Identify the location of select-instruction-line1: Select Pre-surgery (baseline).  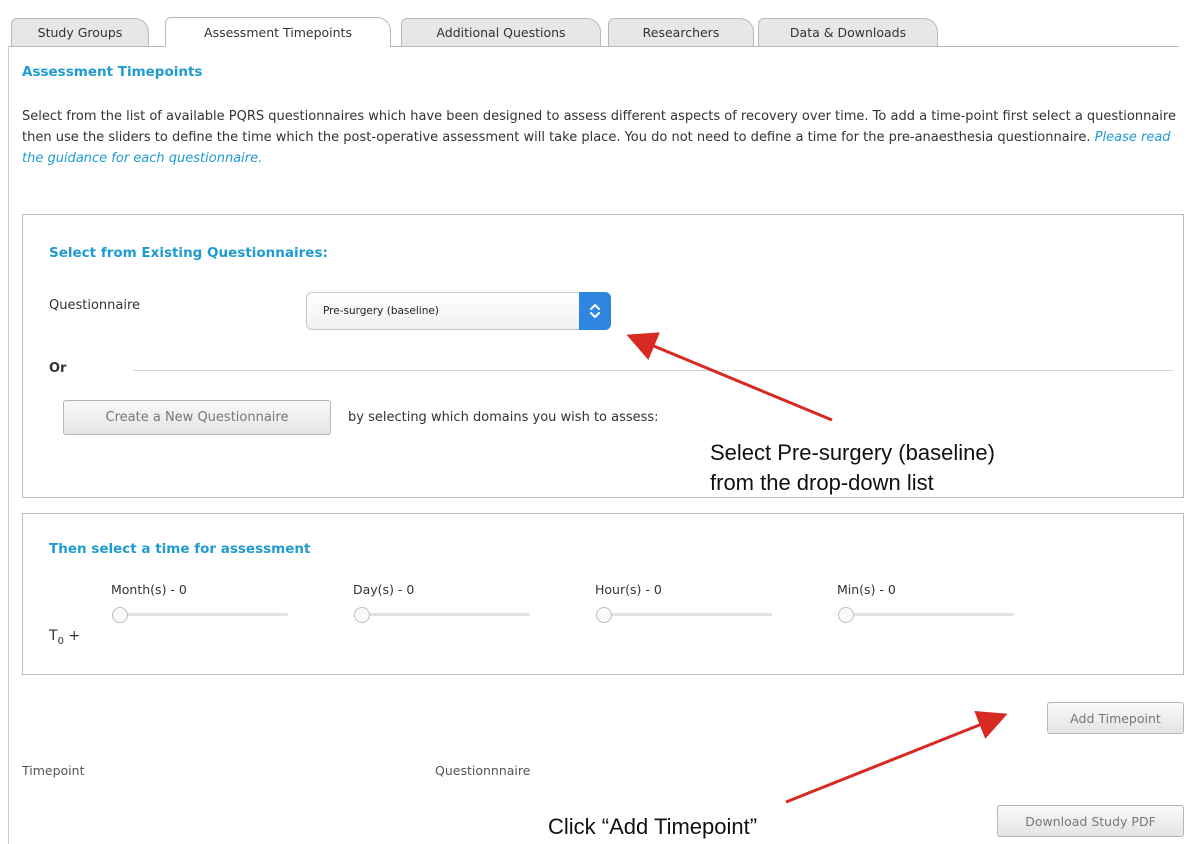
(852, 452).